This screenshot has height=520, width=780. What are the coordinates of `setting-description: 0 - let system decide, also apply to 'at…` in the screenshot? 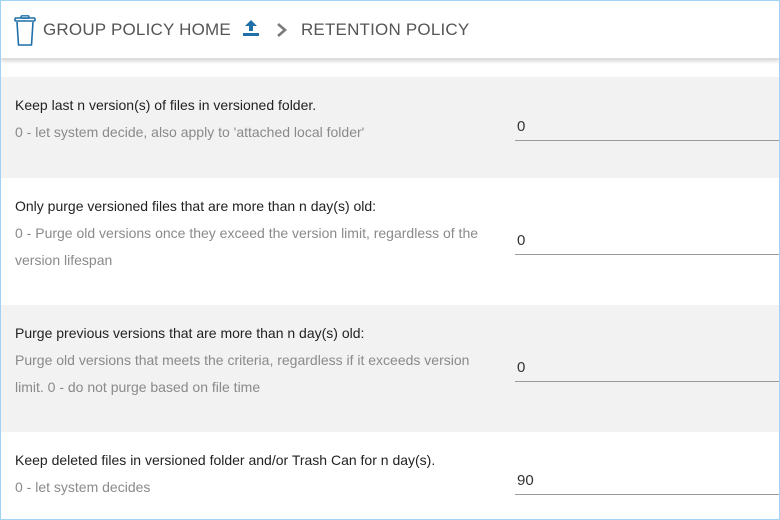 It's located at (190, 132).